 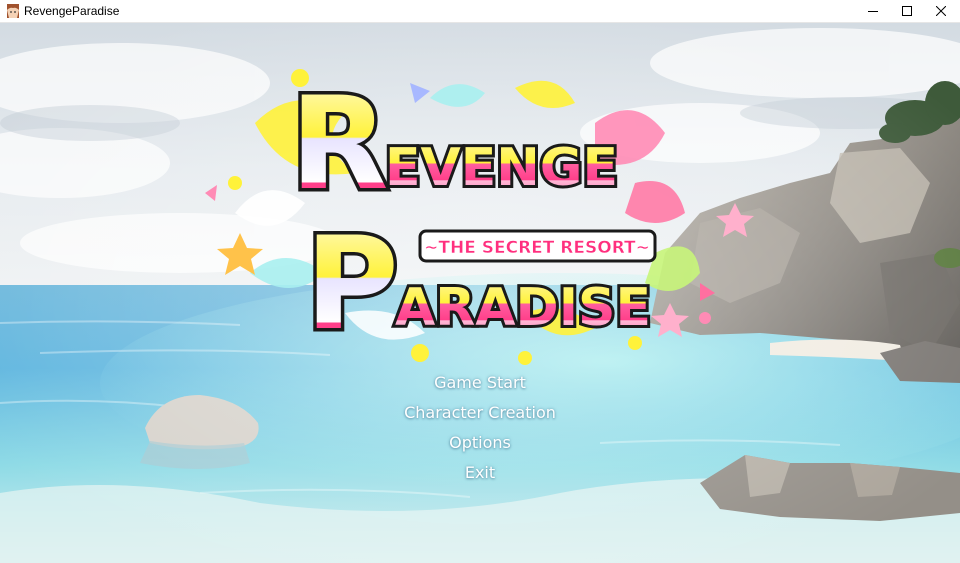 What do you see at coordinates (72, 11) in the screenshot?
I see `window-title: RevengeParadise` at bounding box center [72, 11].